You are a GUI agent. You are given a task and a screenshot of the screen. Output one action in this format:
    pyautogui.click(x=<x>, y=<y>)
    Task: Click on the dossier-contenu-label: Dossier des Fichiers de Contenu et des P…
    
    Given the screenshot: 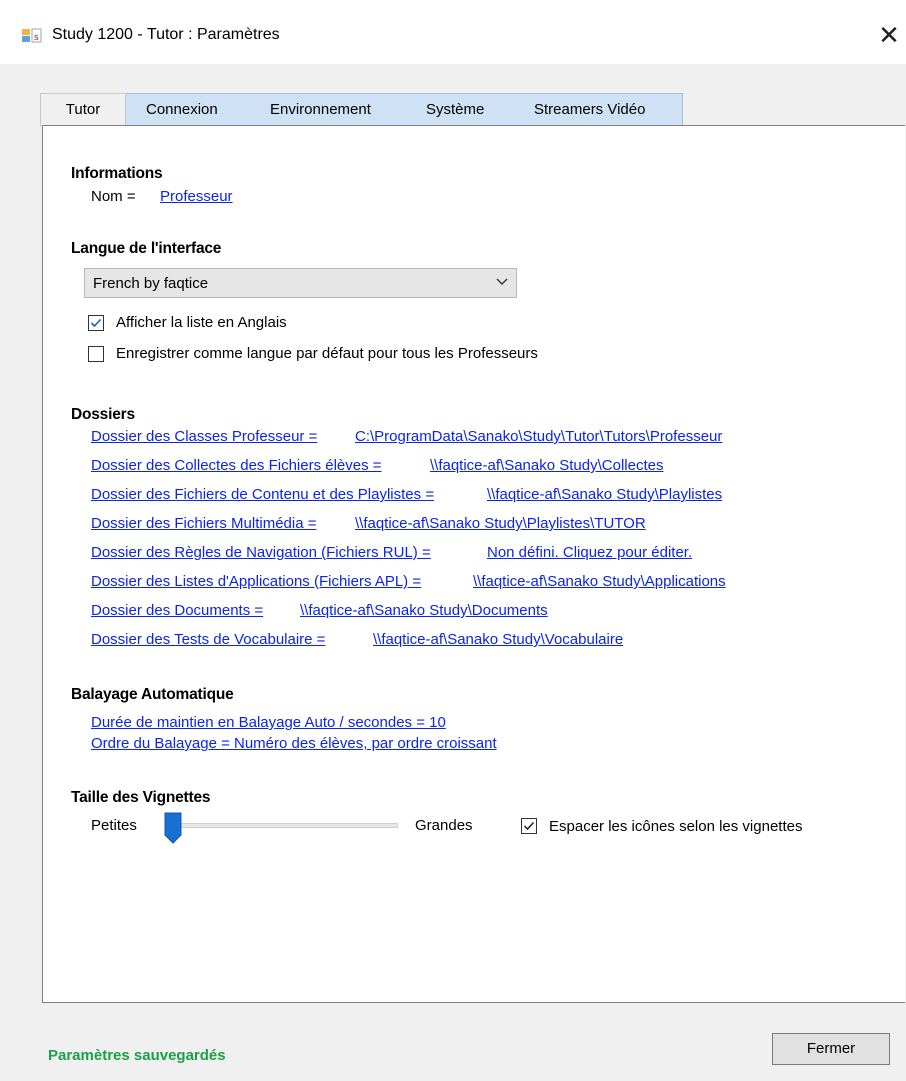 What is the action you would take?
    pyautogui.click(x=262, y=494)
    